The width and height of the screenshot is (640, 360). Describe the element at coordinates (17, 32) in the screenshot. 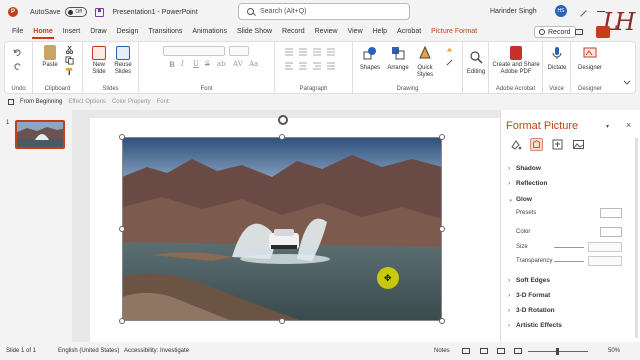

I see `tab-file: File` at that location.